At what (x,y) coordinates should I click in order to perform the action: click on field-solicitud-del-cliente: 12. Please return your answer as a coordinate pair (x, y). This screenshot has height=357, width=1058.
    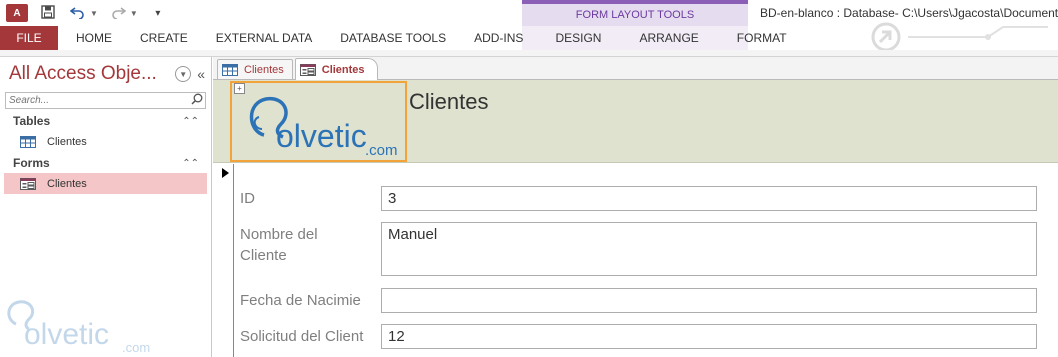
    Looking at the image, I should click on (709, 336).